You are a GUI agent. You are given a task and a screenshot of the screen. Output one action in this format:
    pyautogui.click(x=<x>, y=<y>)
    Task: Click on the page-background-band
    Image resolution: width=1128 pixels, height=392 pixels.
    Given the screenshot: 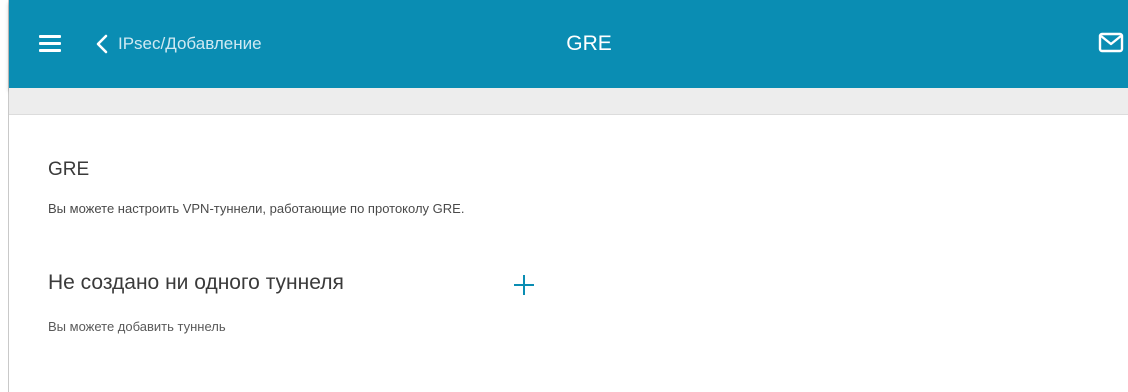 What is the action you would take?
    pyautogui.click(x=568, y=101)
    